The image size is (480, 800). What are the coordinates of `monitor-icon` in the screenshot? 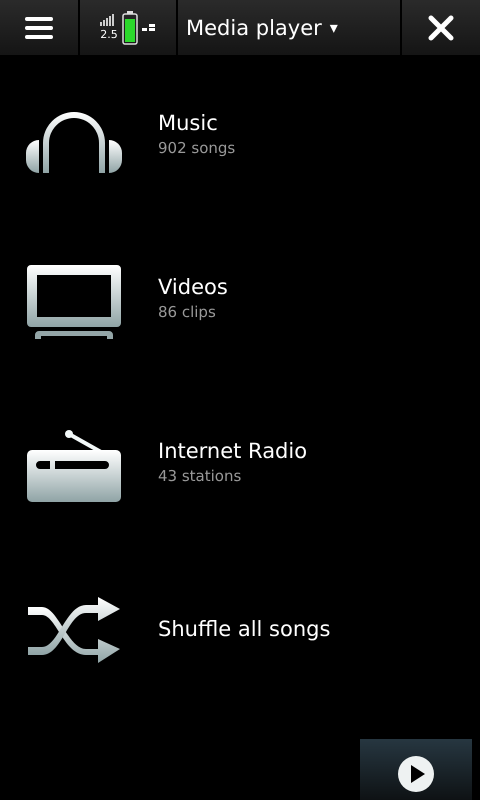 It's located at (74, 302).